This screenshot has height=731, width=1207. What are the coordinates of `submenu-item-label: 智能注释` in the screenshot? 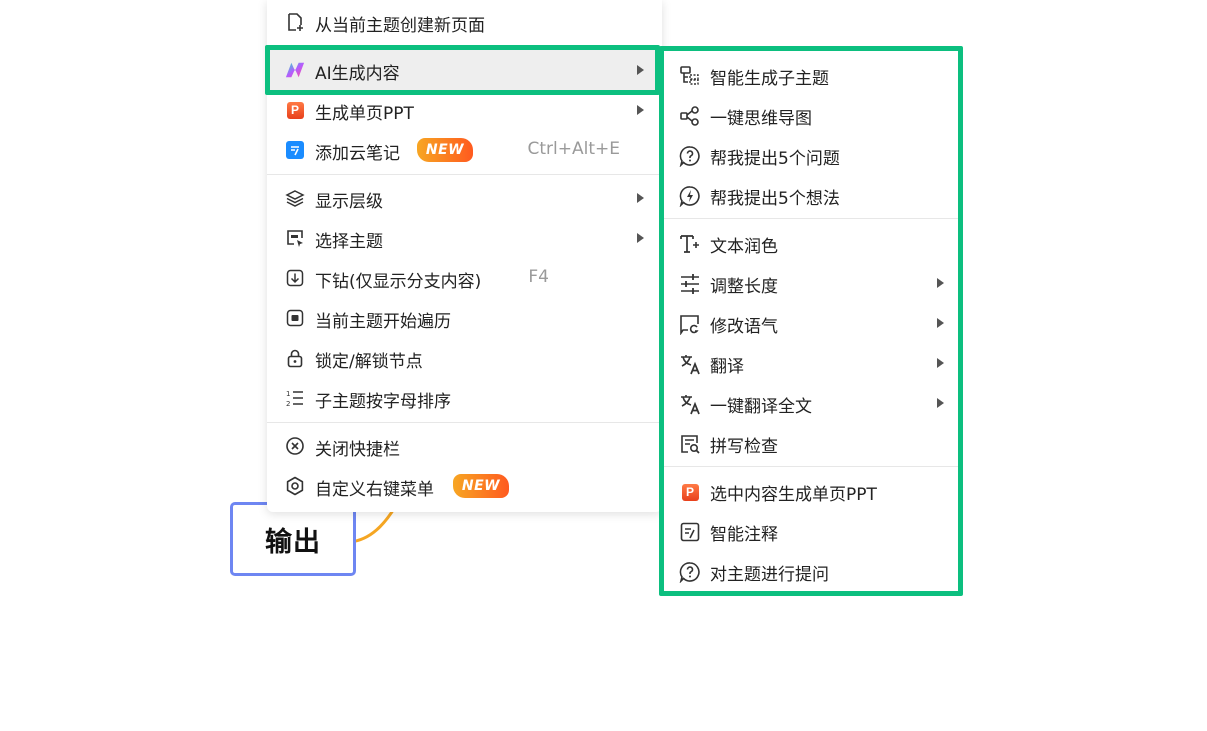 It's located at (744, 535).